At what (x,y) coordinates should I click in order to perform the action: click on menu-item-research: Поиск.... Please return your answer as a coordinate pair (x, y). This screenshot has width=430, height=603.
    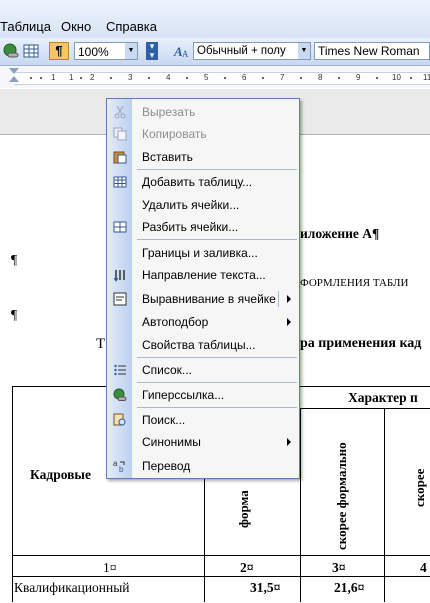
    Looking at the image, I should click on (203, 420).